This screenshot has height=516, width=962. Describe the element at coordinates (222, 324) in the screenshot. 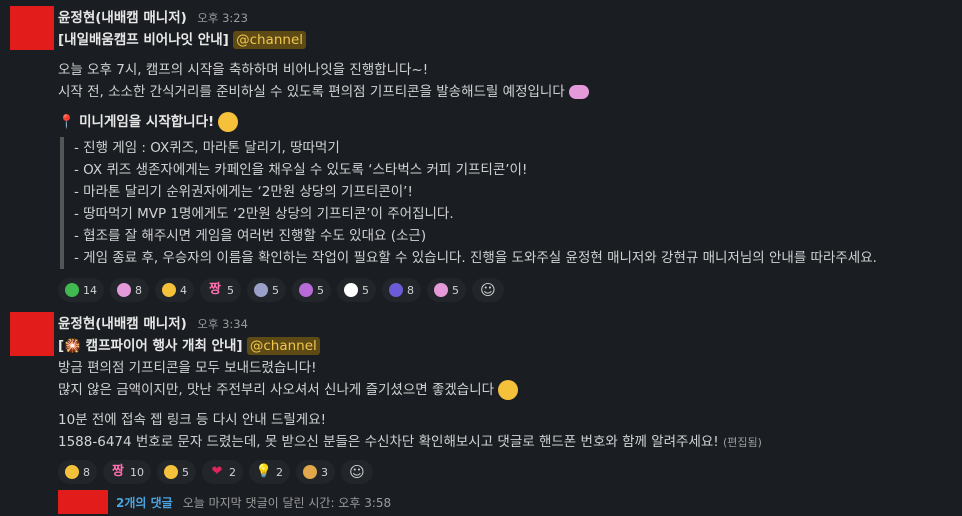

I see `timestamp: 오후 3:34` at that location.